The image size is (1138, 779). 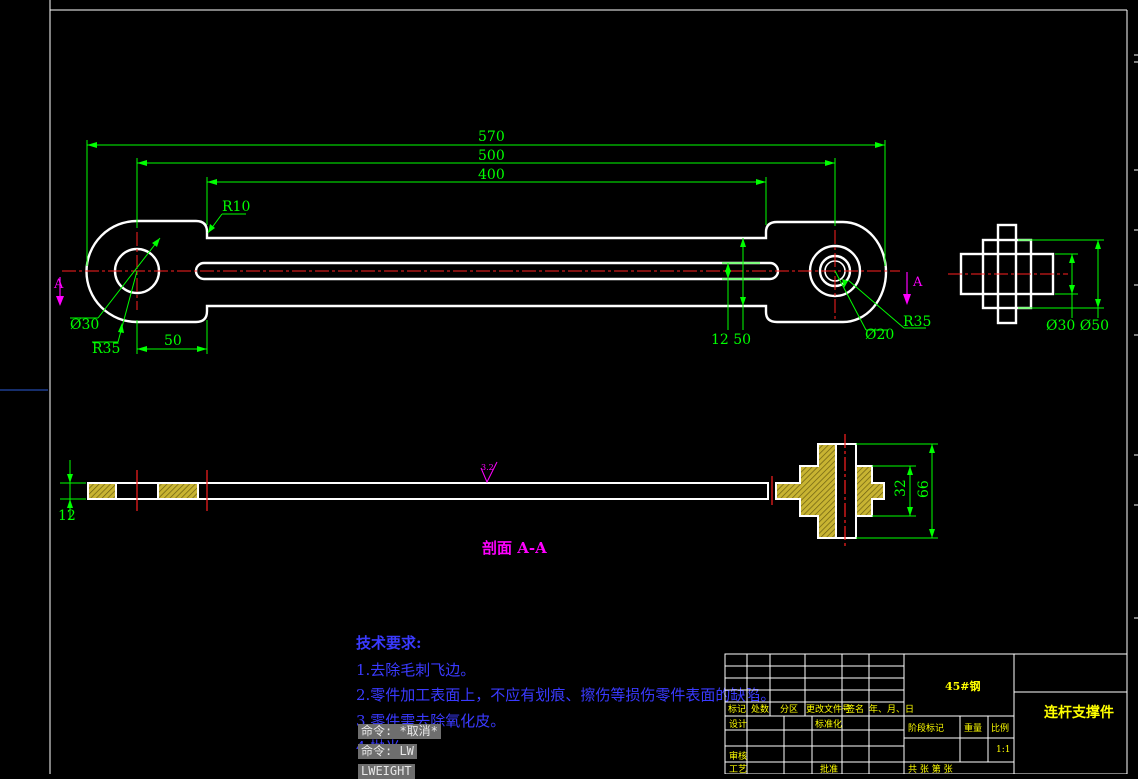 I want to click on section-mark-left: A, so click(x=58, y=291).